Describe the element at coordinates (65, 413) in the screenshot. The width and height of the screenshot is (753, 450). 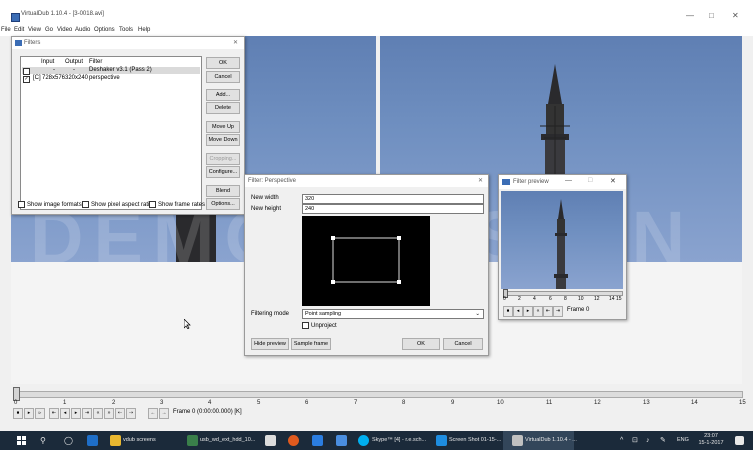
I see `back-icon: ◂` at that location.